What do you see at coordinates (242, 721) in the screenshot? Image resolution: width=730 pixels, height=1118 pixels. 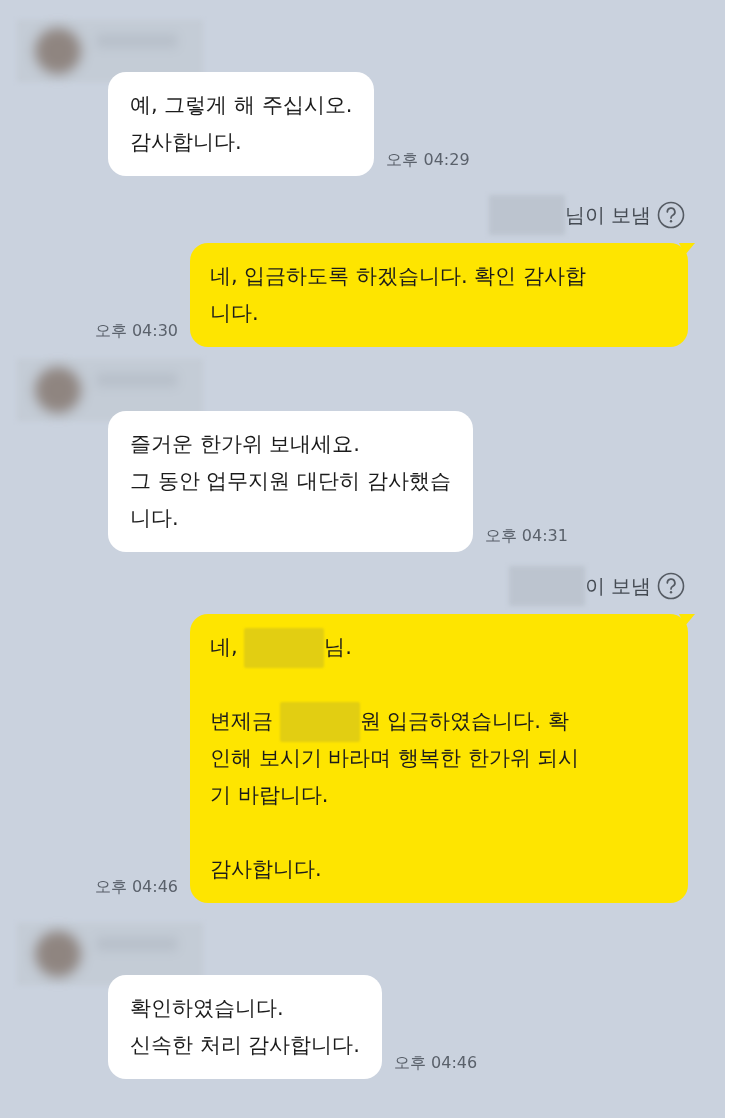 I see `message-text: 변제금` at bounding box center [242, 721].